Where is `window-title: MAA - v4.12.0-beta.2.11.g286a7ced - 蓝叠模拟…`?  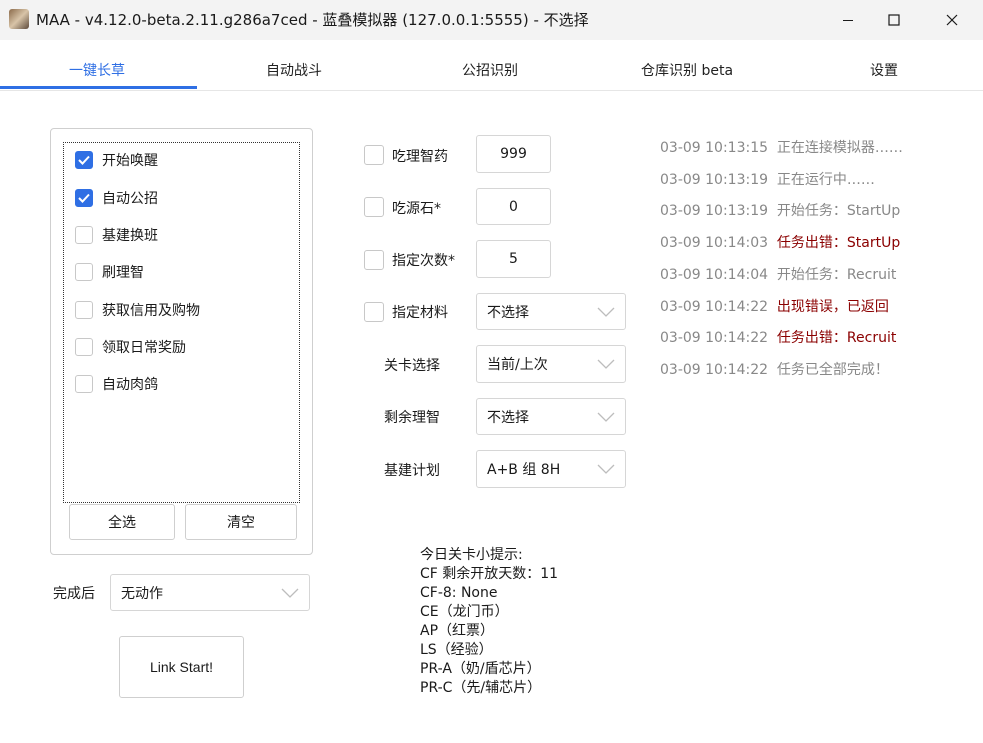 window-title: MAA - v4.12.0-beta.2.11.g286a7ced - 蓝叠模拟… is located at coordinates (312, 20).